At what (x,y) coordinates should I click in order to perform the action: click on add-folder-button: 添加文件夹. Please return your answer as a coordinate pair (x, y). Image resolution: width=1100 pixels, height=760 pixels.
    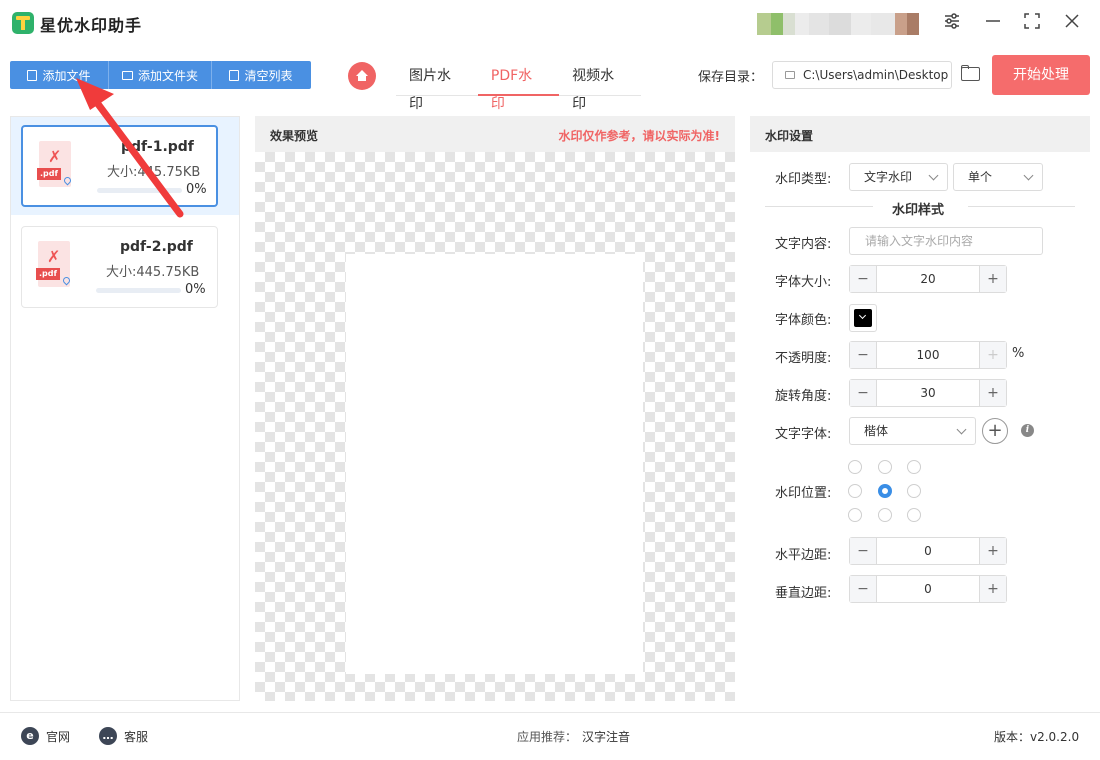
    Looking at the image, I should click on (160, 75).